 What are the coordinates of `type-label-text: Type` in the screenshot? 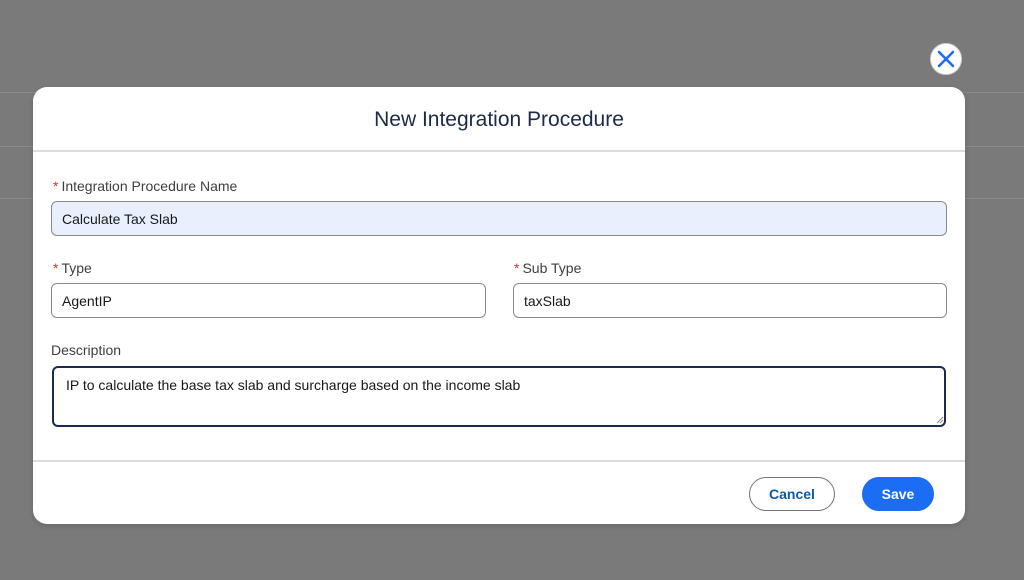 It's located at (76, 268).